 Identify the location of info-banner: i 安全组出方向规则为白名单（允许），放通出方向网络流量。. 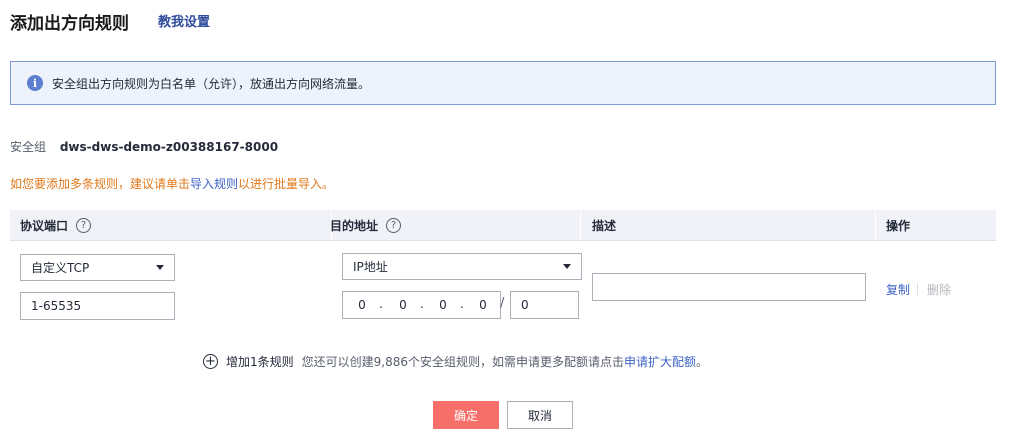
(503, 83).